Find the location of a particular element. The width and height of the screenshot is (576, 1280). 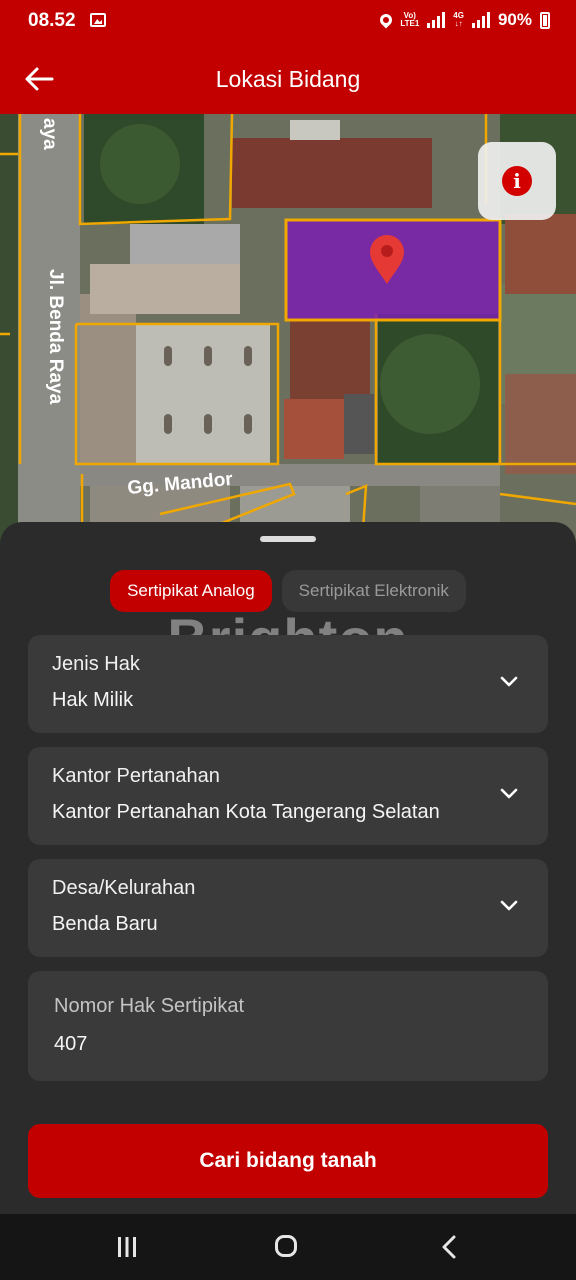

field-value: Hak Milik is located at coordinates (93, 700).